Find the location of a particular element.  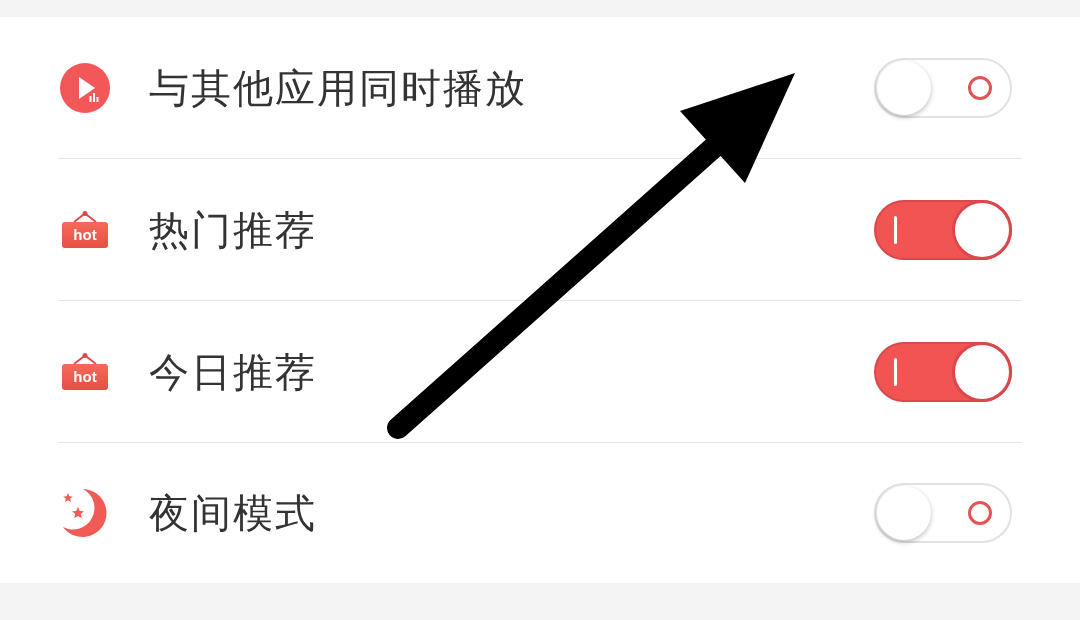

setting-label: 热门推荐 is located at coordinates (233, 229).